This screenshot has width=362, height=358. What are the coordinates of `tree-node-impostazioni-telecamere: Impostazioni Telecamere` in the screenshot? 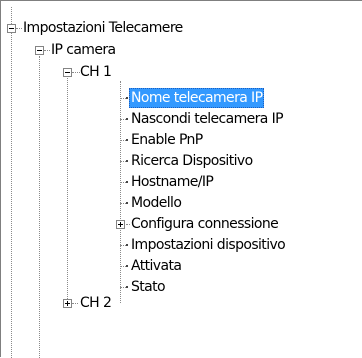 It's located at (103, 28).